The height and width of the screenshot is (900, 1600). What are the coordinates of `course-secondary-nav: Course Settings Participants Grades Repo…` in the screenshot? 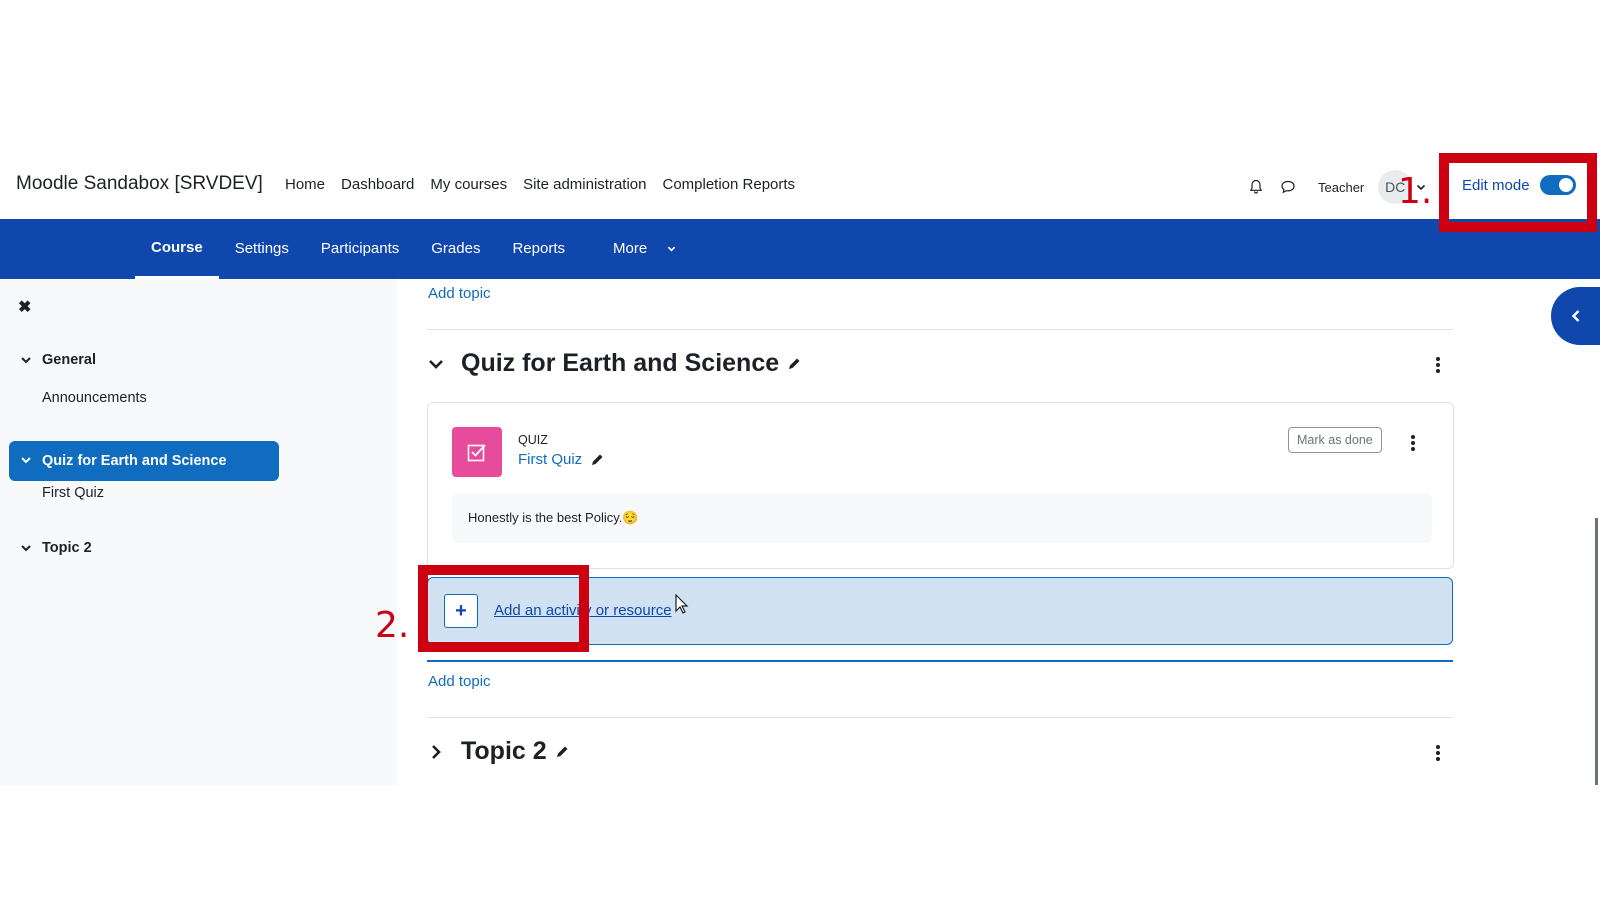 It's located at (800, 249).